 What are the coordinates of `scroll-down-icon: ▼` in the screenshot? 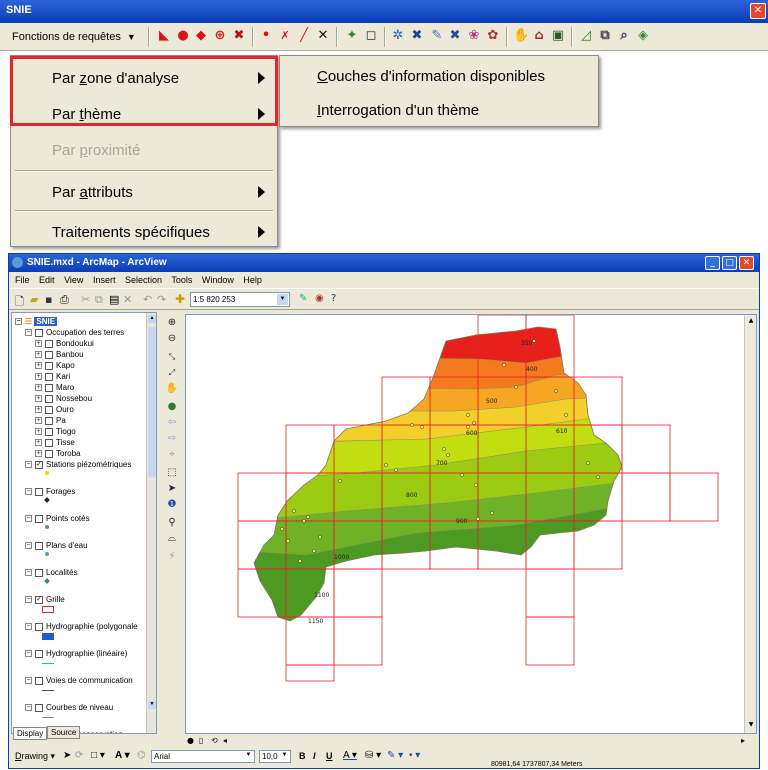 It's located at (152, 705).